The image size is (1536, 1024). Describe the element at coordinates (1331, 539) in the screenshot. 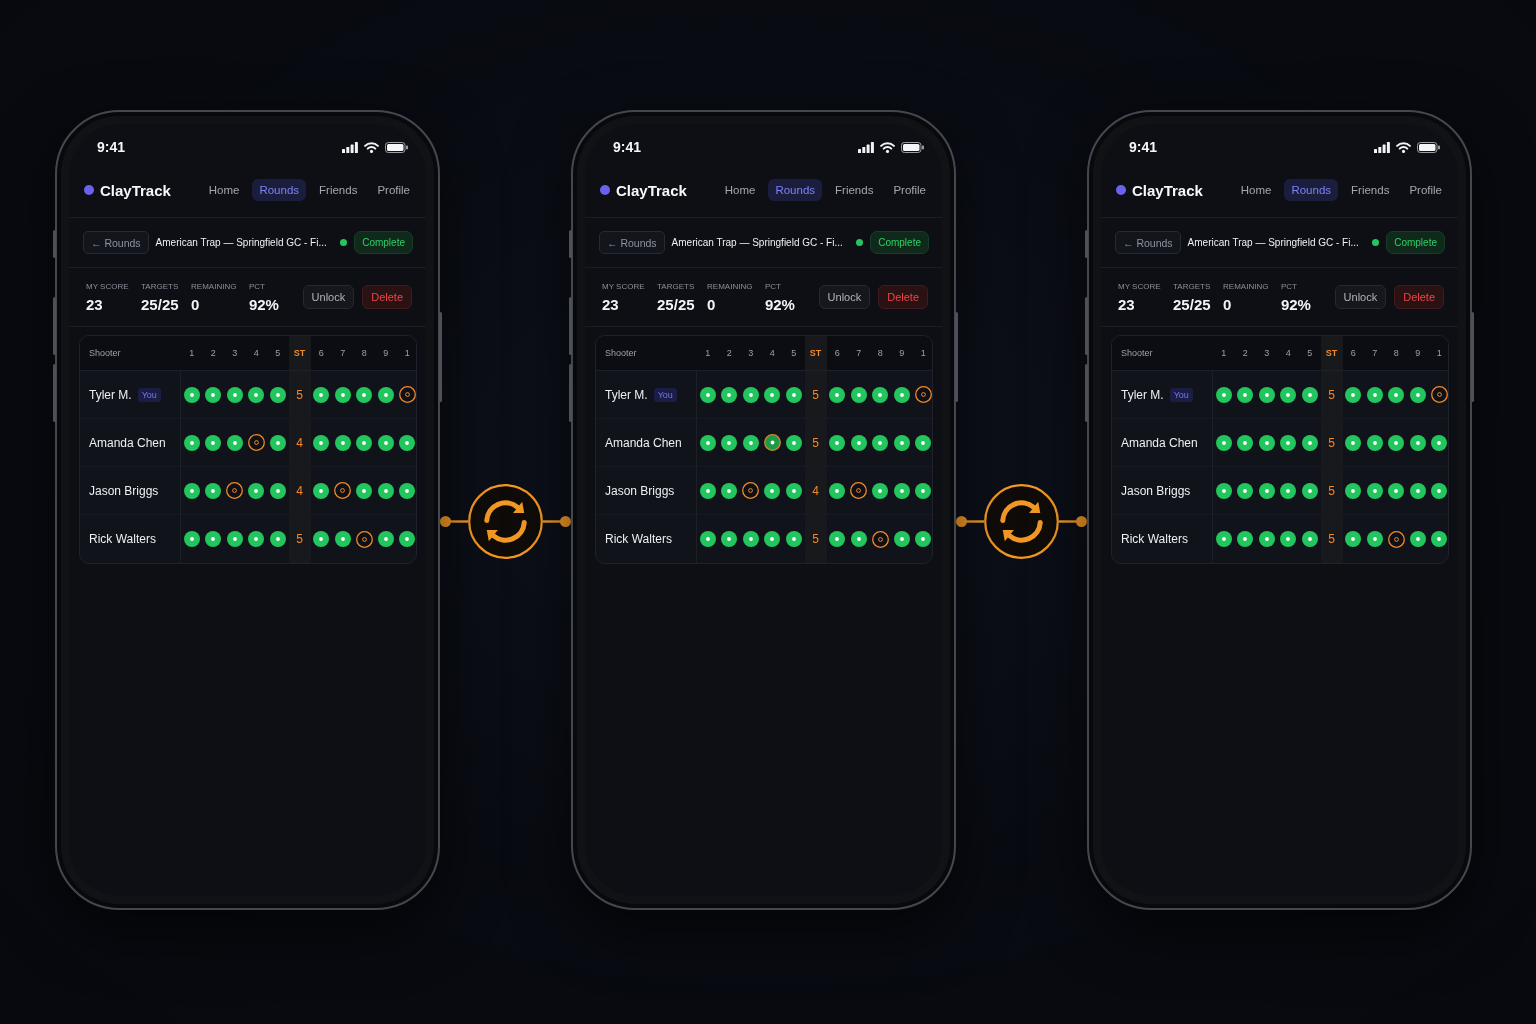

I see `station-total: 5` at that location.